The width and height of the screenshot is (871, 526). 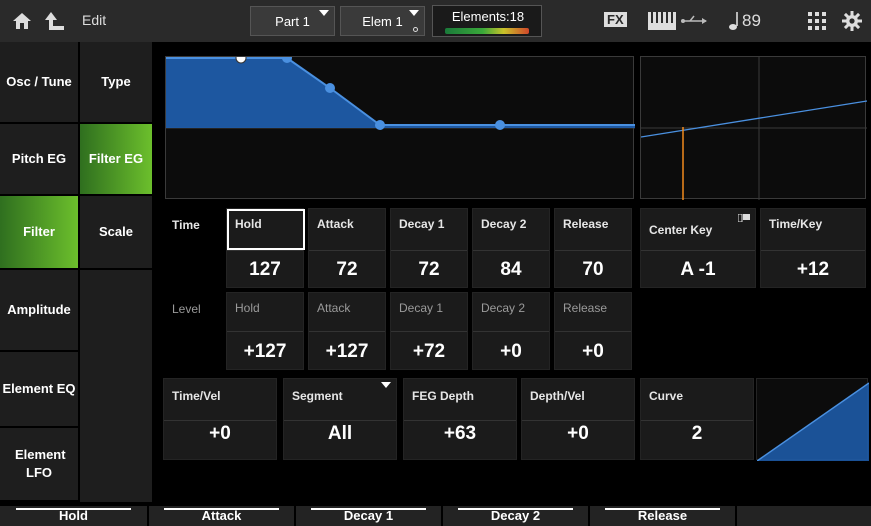 What do you see at coordinates (73, 515) in the screenshot?
I see `tab-hold: Hold` at bounding box center [73, 515].